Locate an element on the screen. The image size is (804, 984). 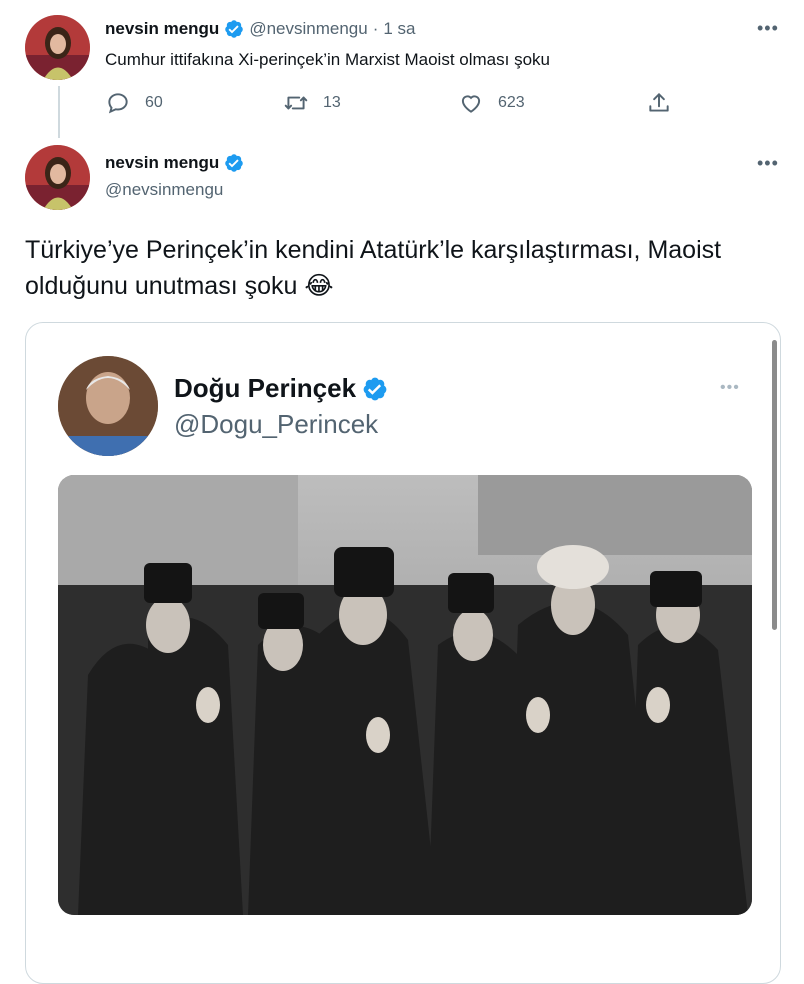
thread-line is located at coordinates (59, 112).